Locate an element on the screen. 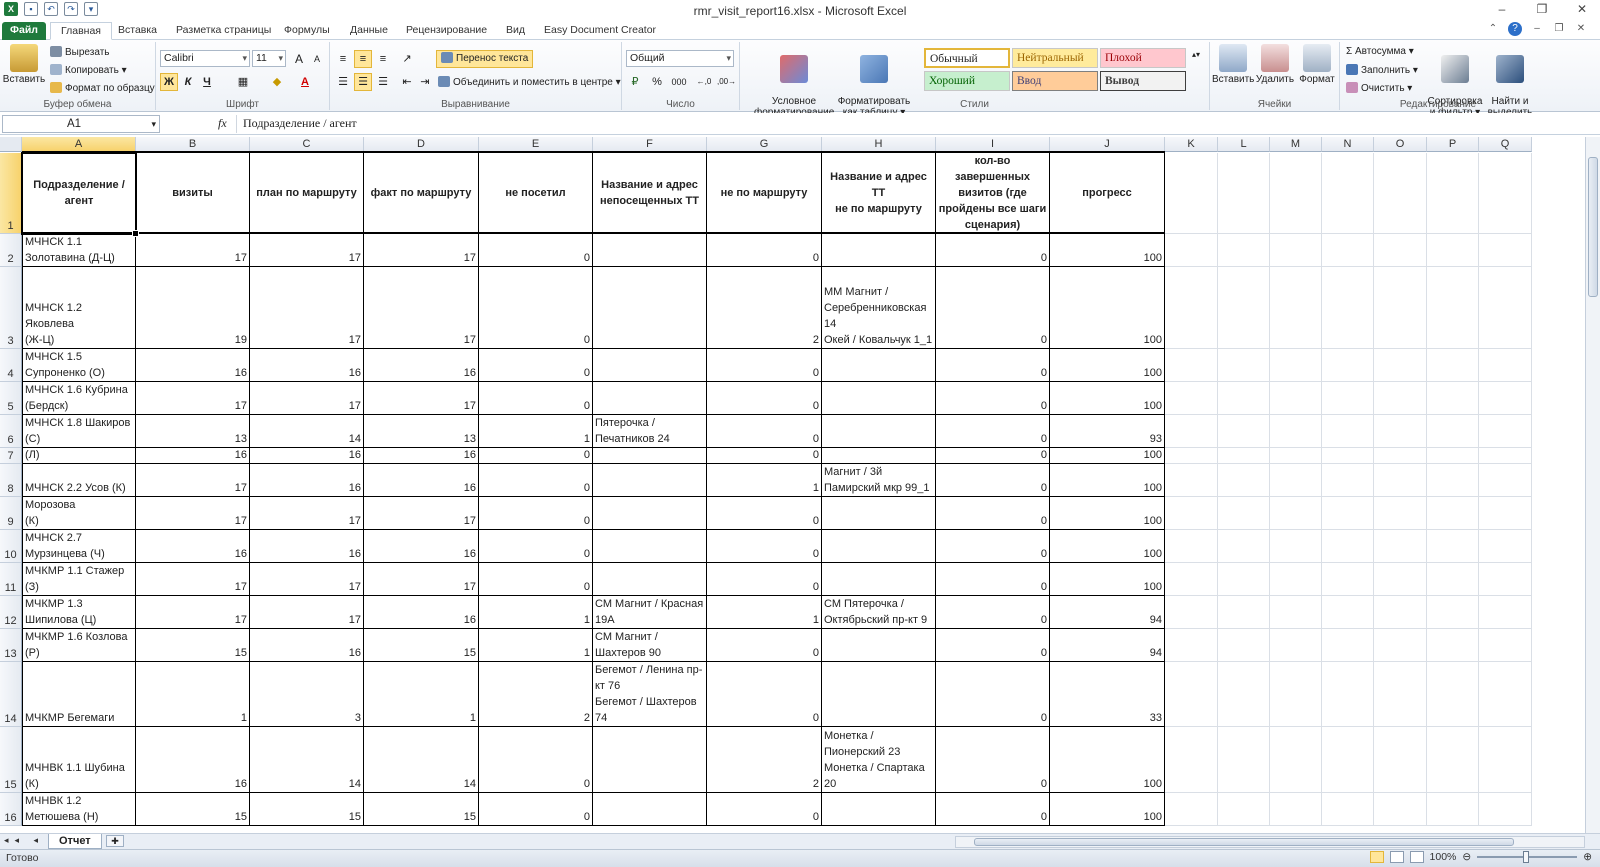 This screenshot has width=1600, height=867. column-header-b: B is located at coordinates (193, 144).